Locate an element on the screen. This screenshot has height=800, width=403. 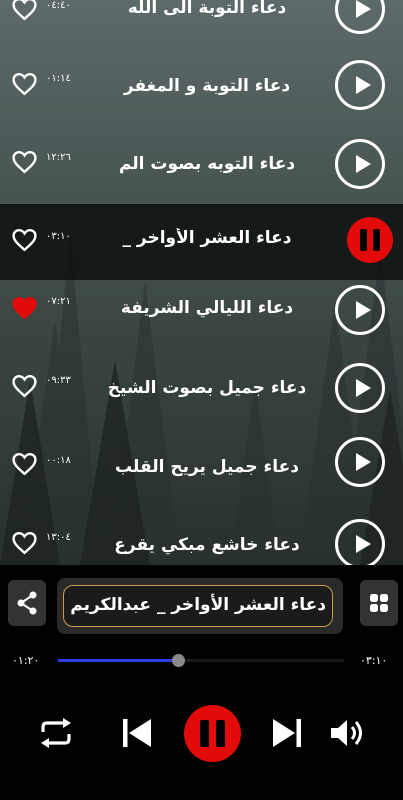
seek-bar-progress is located at coordinates (118, 660).